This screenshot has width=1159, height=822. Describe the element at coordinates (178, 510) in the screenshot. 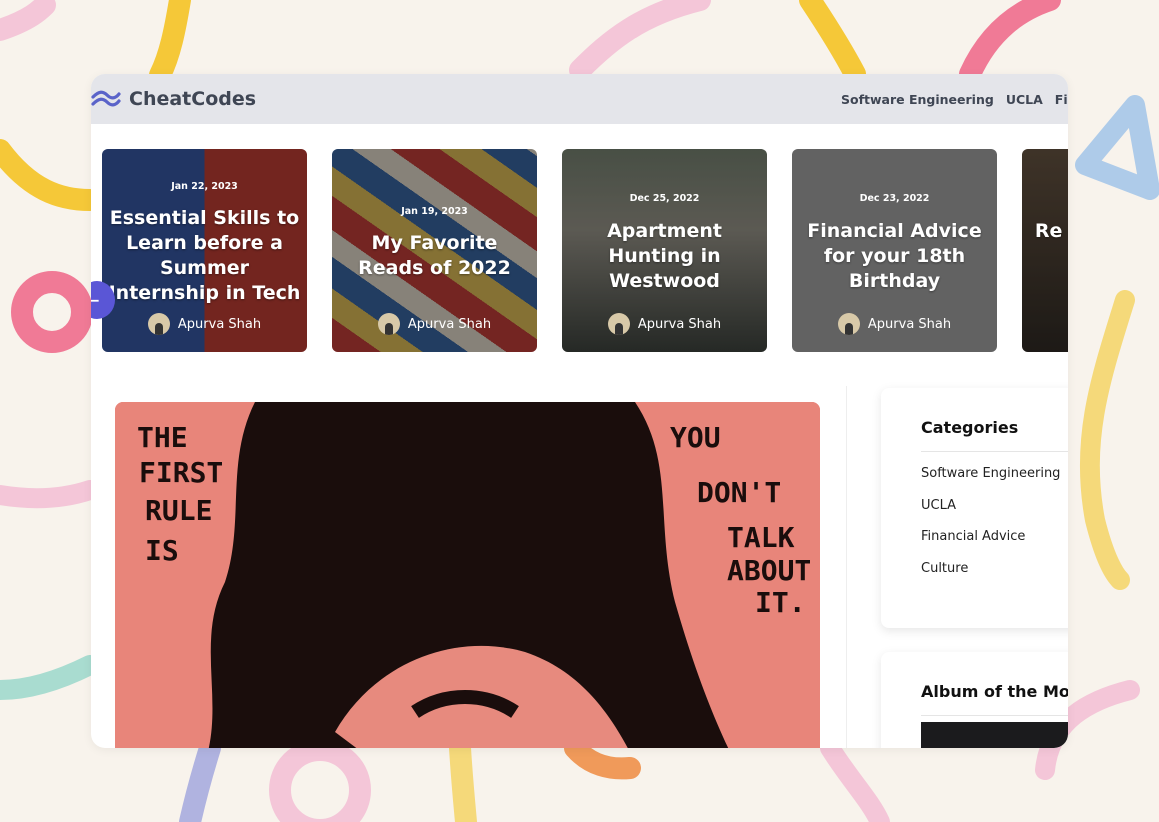

I see `poster-text-line: RULE` at that location.